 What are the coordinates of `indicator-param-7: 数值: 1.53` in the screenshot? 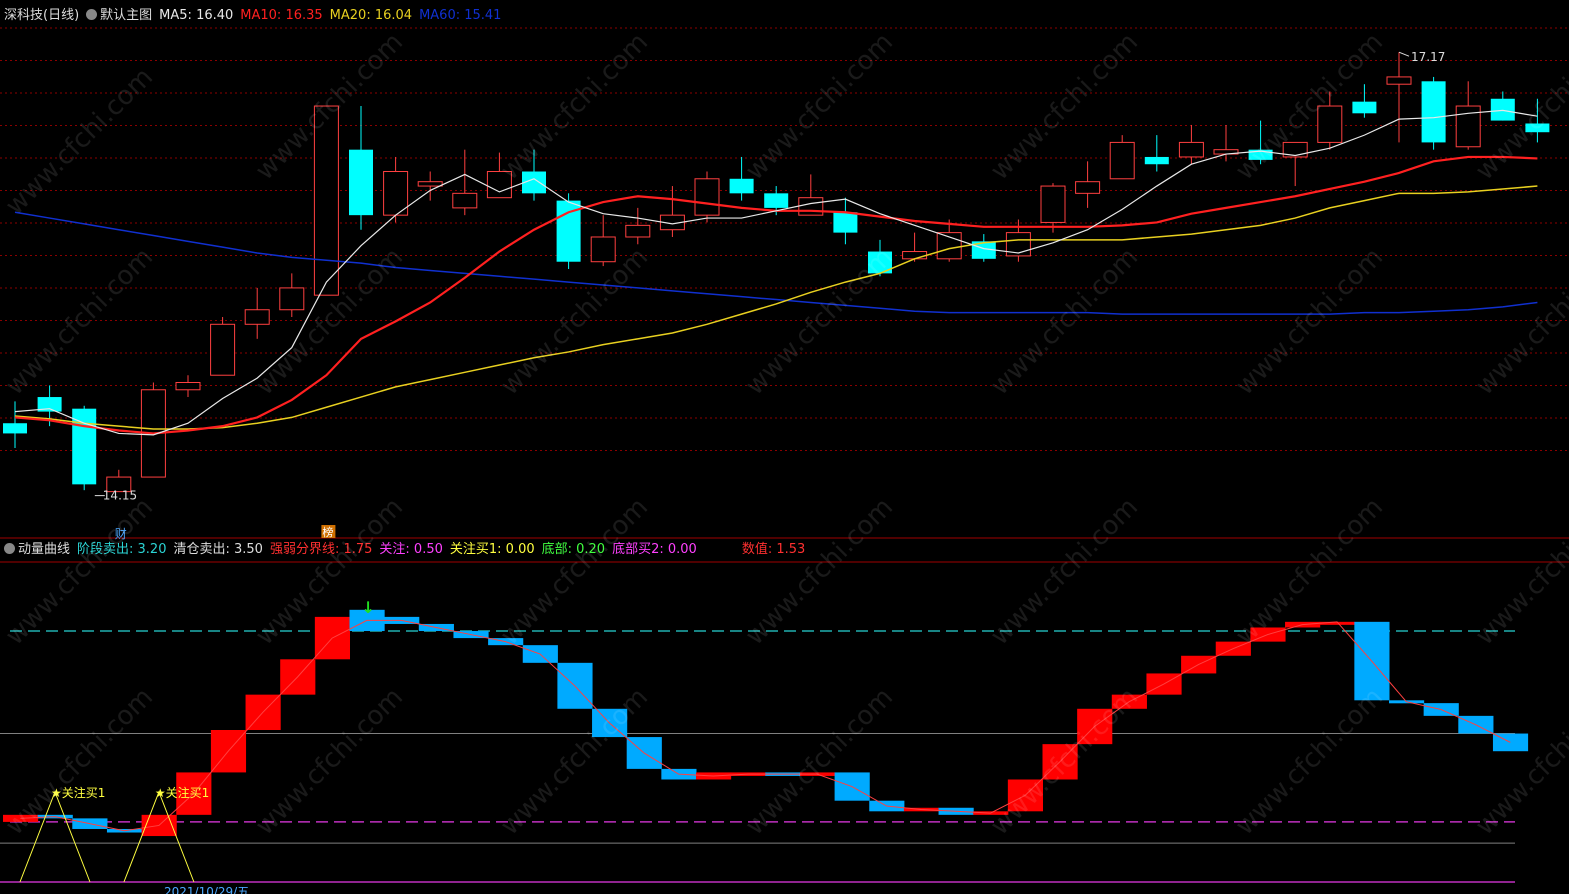 It's located at (773, 549).